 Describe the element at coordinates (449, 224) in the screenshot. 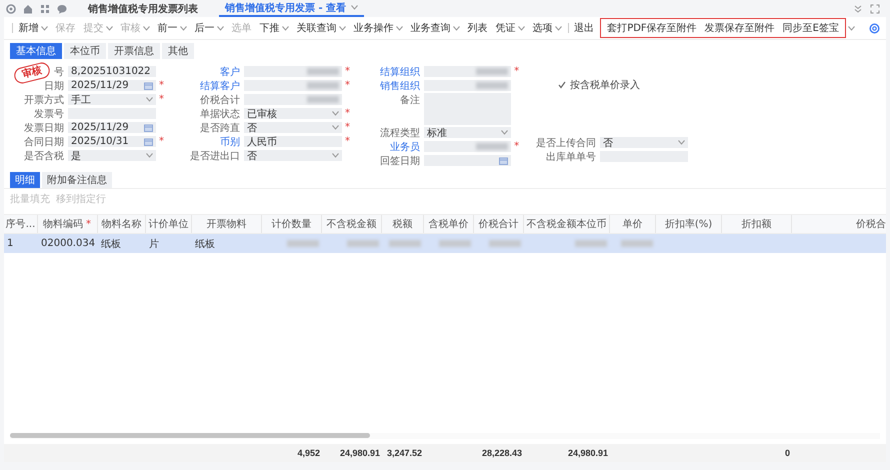

I see `column-header: 含税单价` at that location.